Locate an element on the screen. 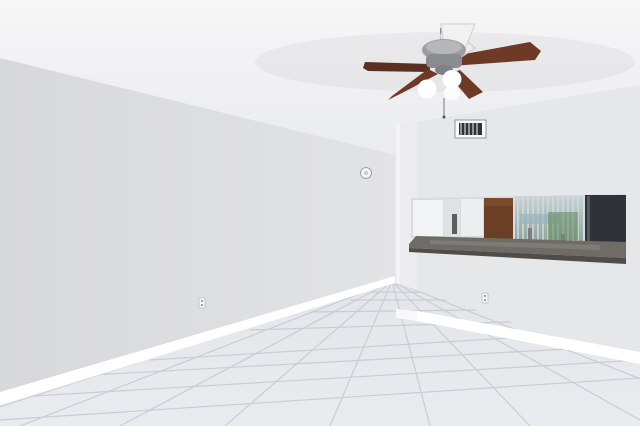 Image resolution: width=640 pixels, height=426 pixels. air-vent-icon is located at coordinates (470, 129).